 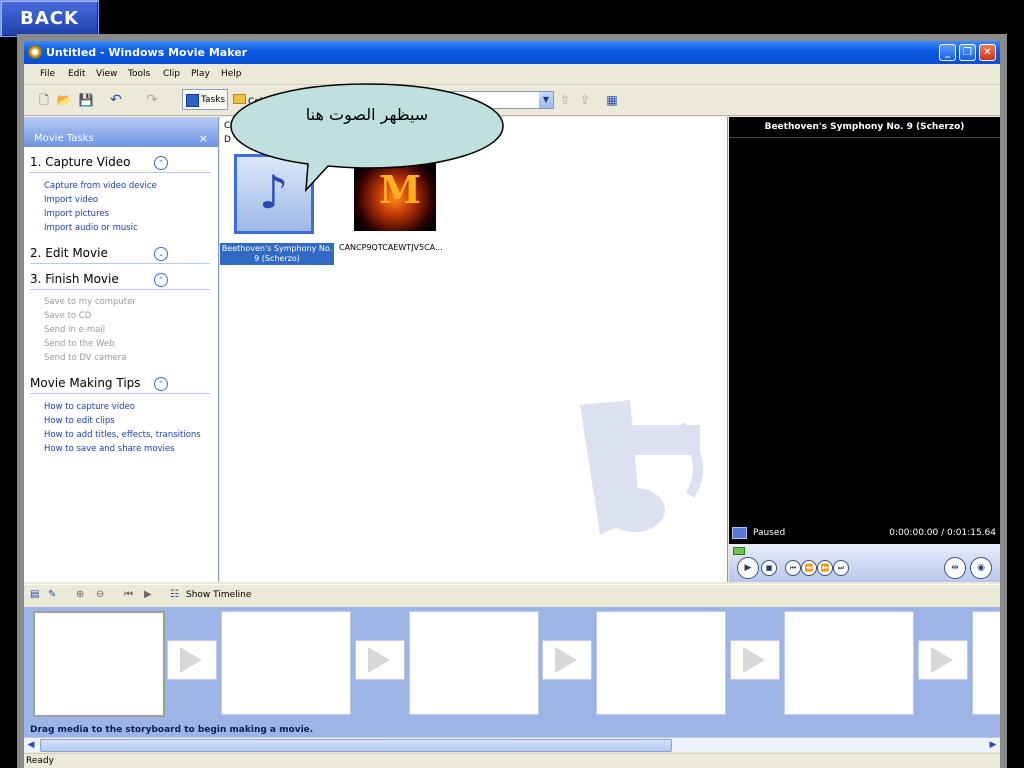 What do you see at coordinates (52, 594) in the screenshot?
I see `narrate-icon: ✎` at bounding box center [52, 594].